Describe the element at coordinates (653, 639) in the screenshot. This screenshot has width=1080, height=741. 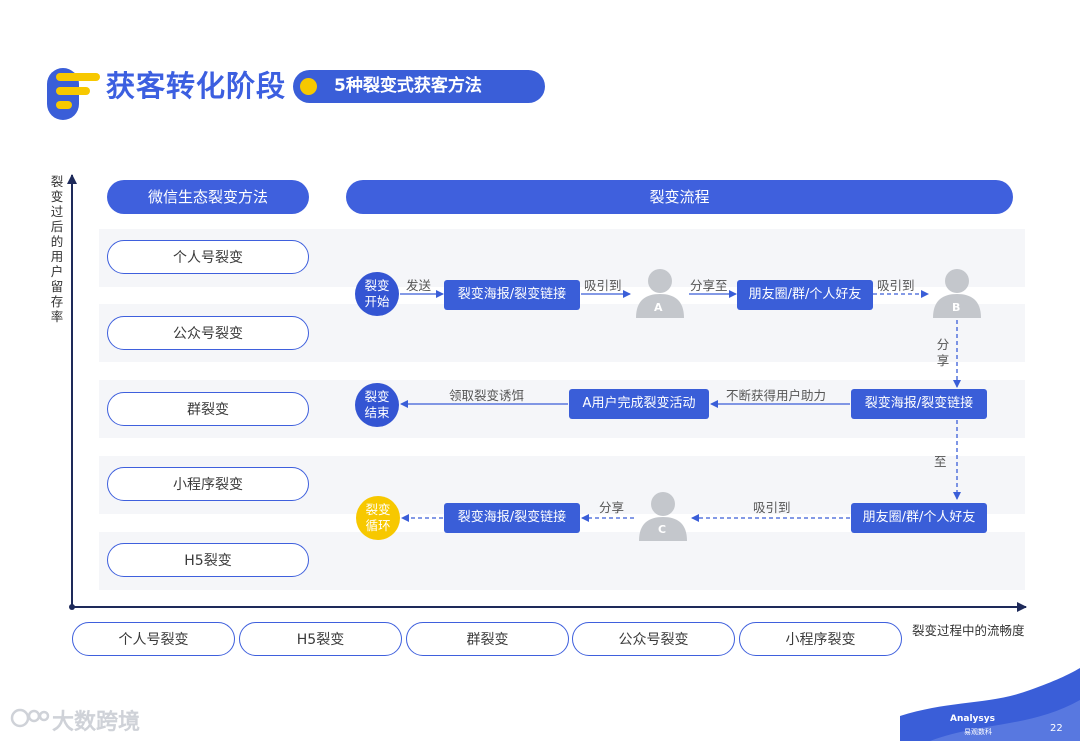
I see `rank-item: 公众号裂变` at that location.